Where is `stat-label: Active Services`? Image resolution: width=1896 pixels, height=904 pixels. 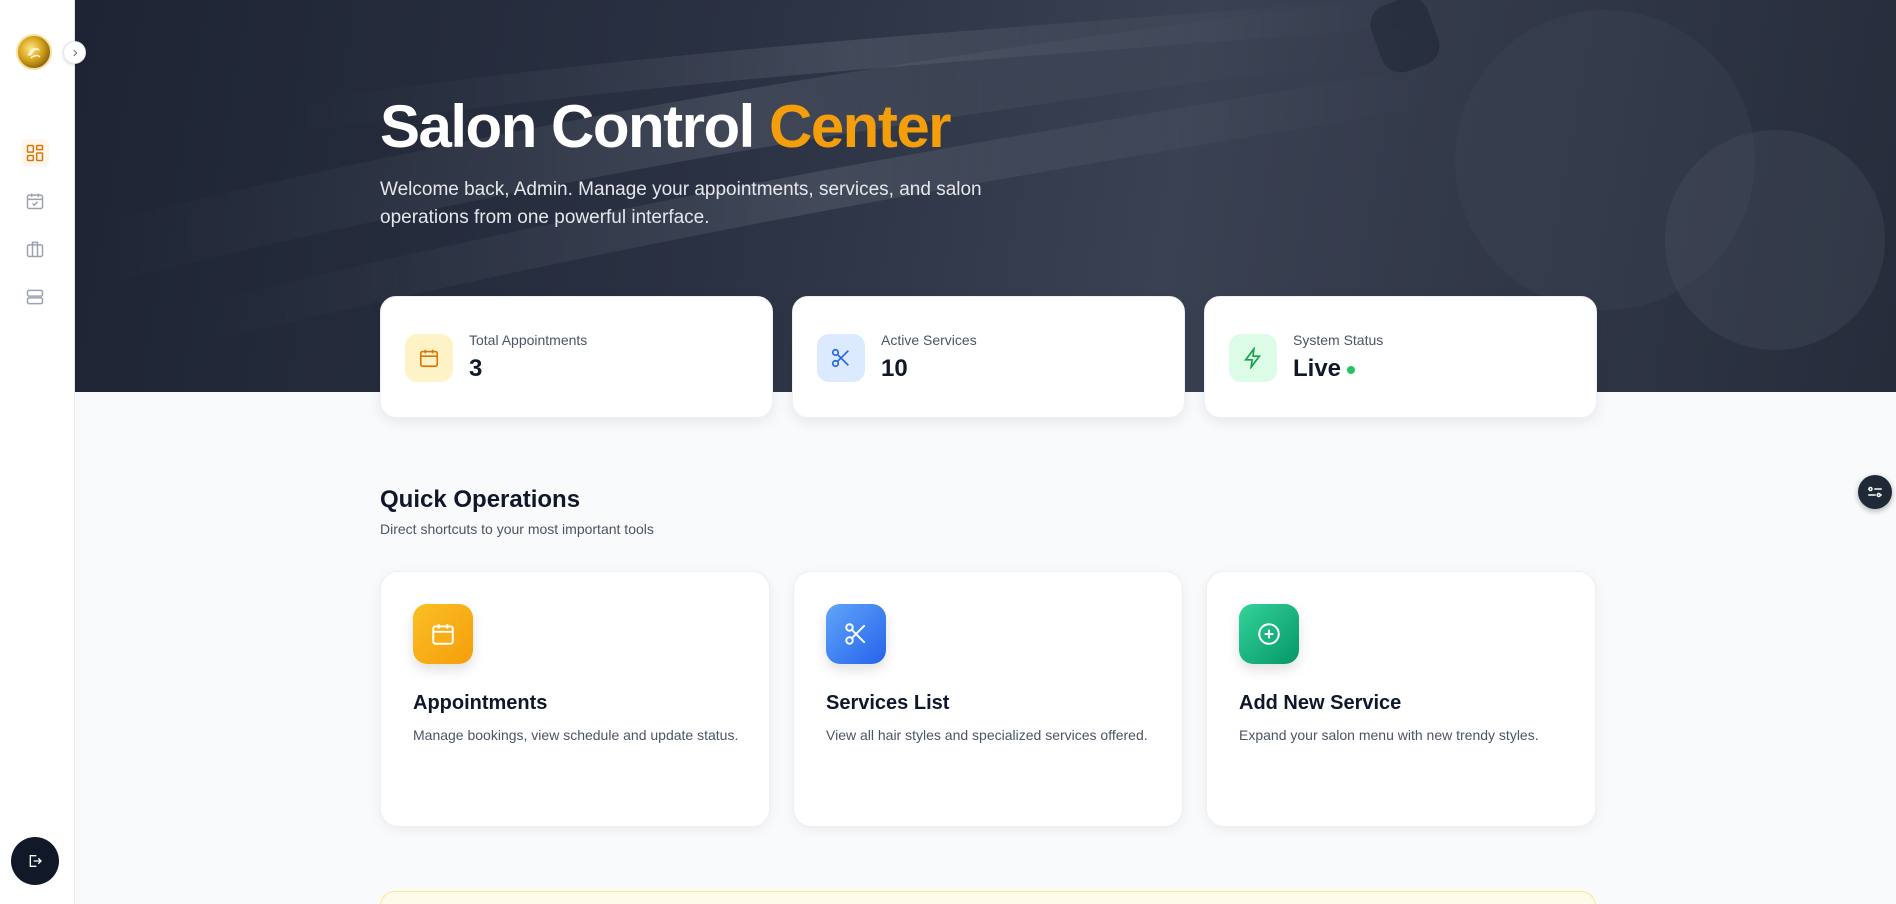
stat-label: Active Services is located at coordinates (929, 340).